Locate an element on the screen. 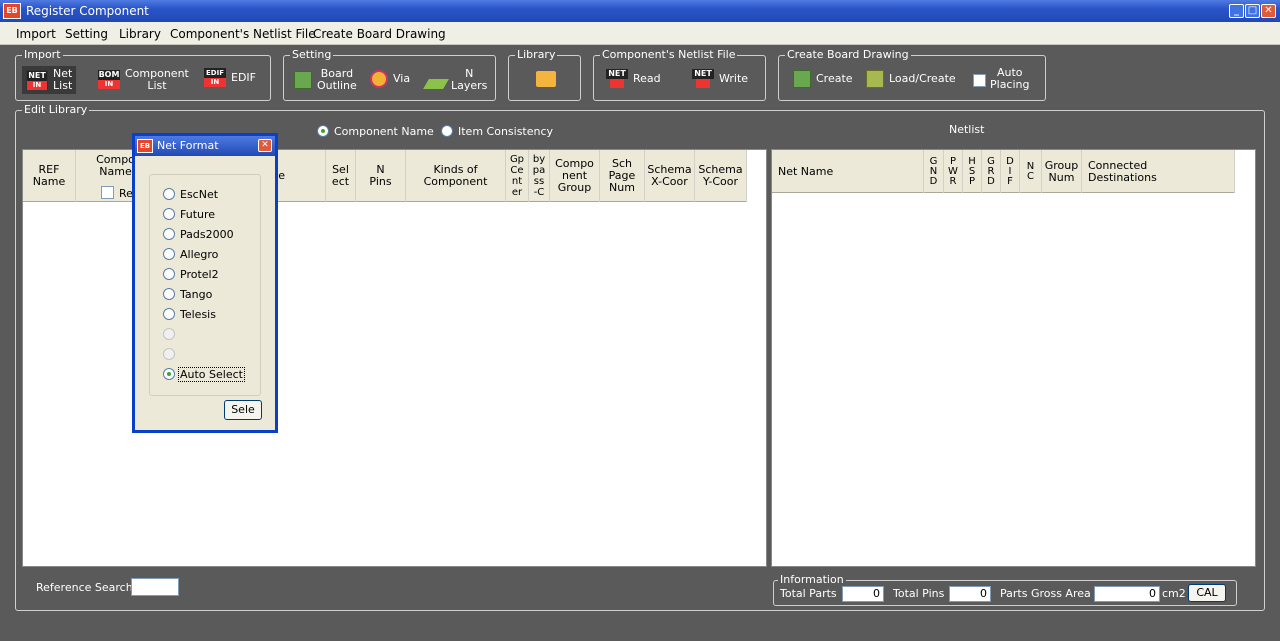  col-component-group: Compo nent Group is located at coordinates (575, 176).